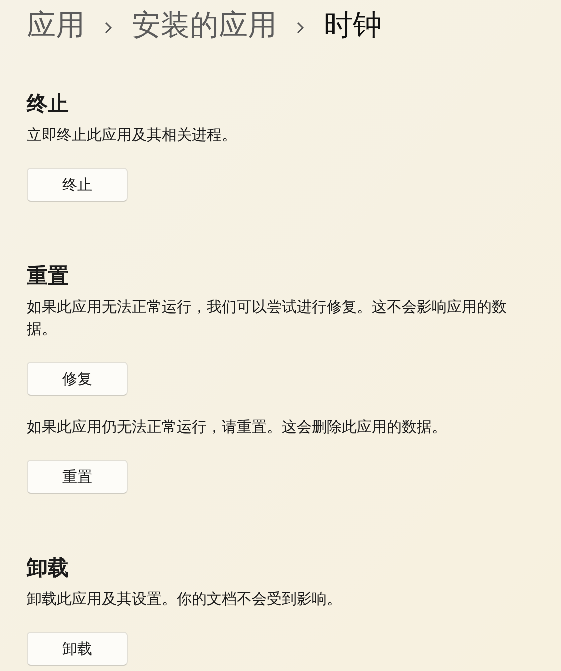 The image size is (561, 671). Describe the element at coordinates (56, 26) in the screenshot. I see `breadcrumb-item: 应用` at that location.